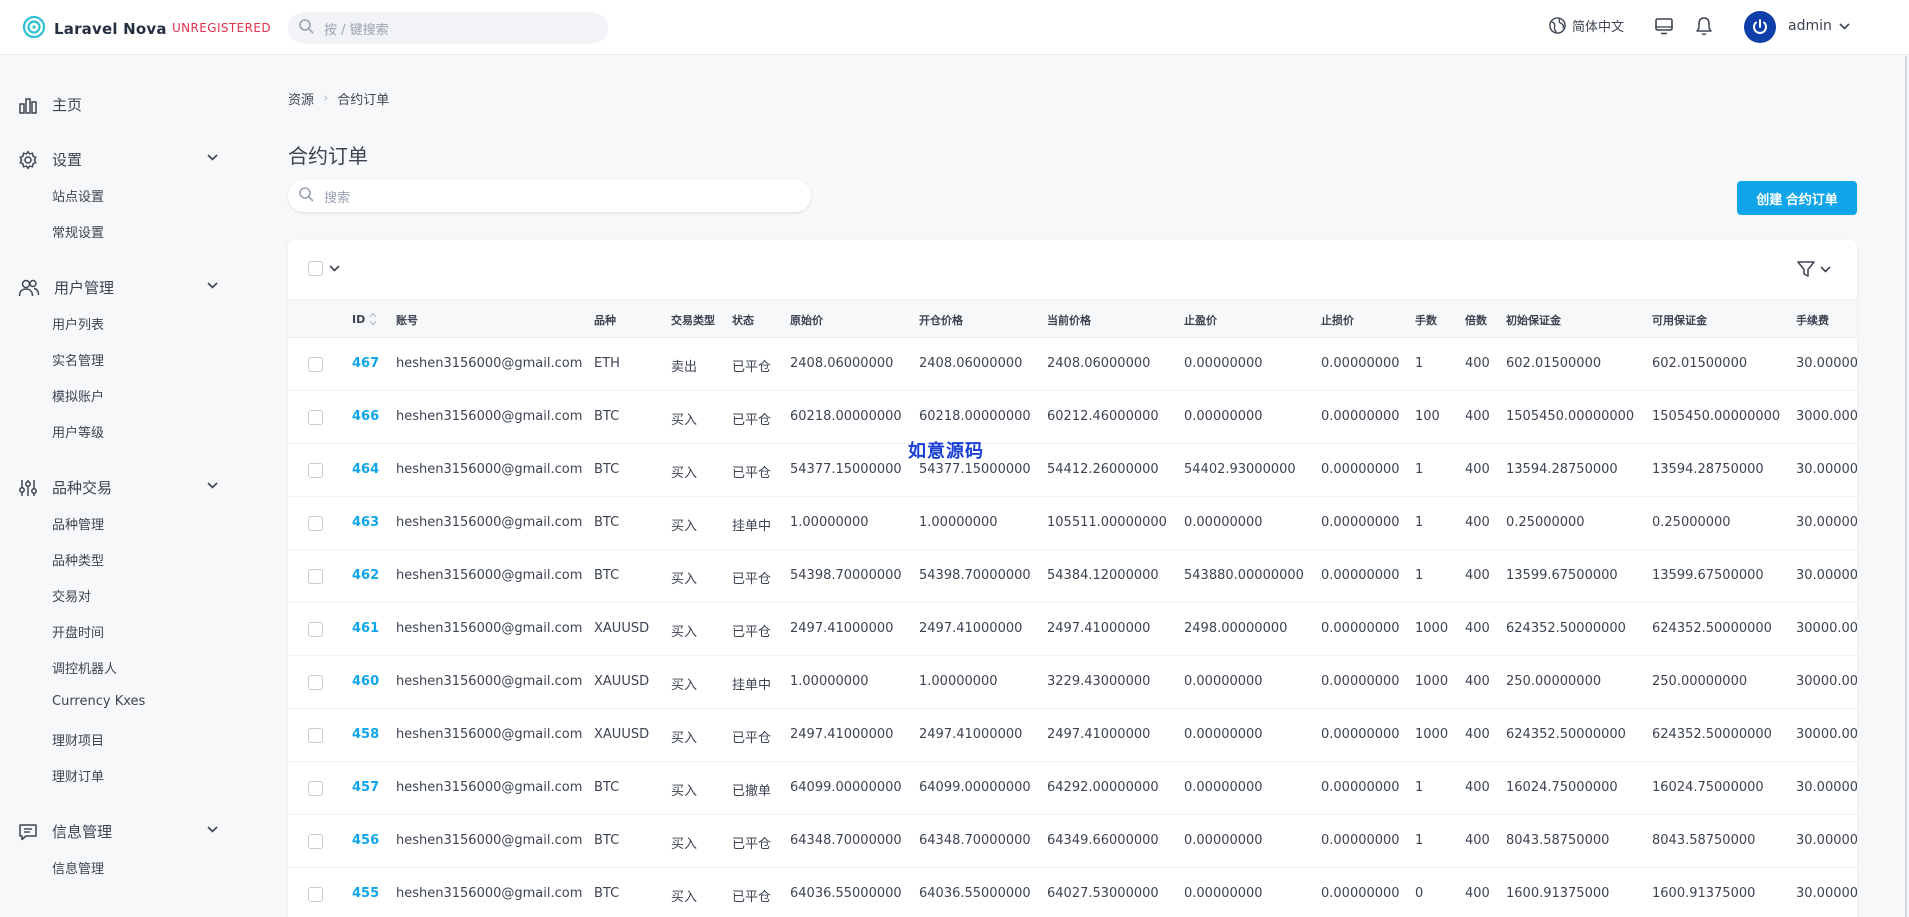 The height and width of the screenshot is (917, 1909). I want to click on monitor-icon, so click(1664, 28).